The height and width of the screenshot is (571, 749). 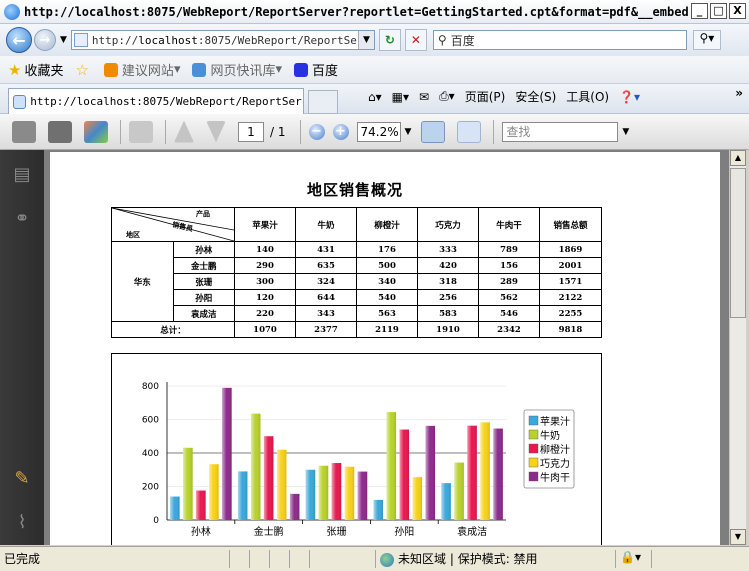 I want to click on value-cell: 1571, so click(x=570, y=281).